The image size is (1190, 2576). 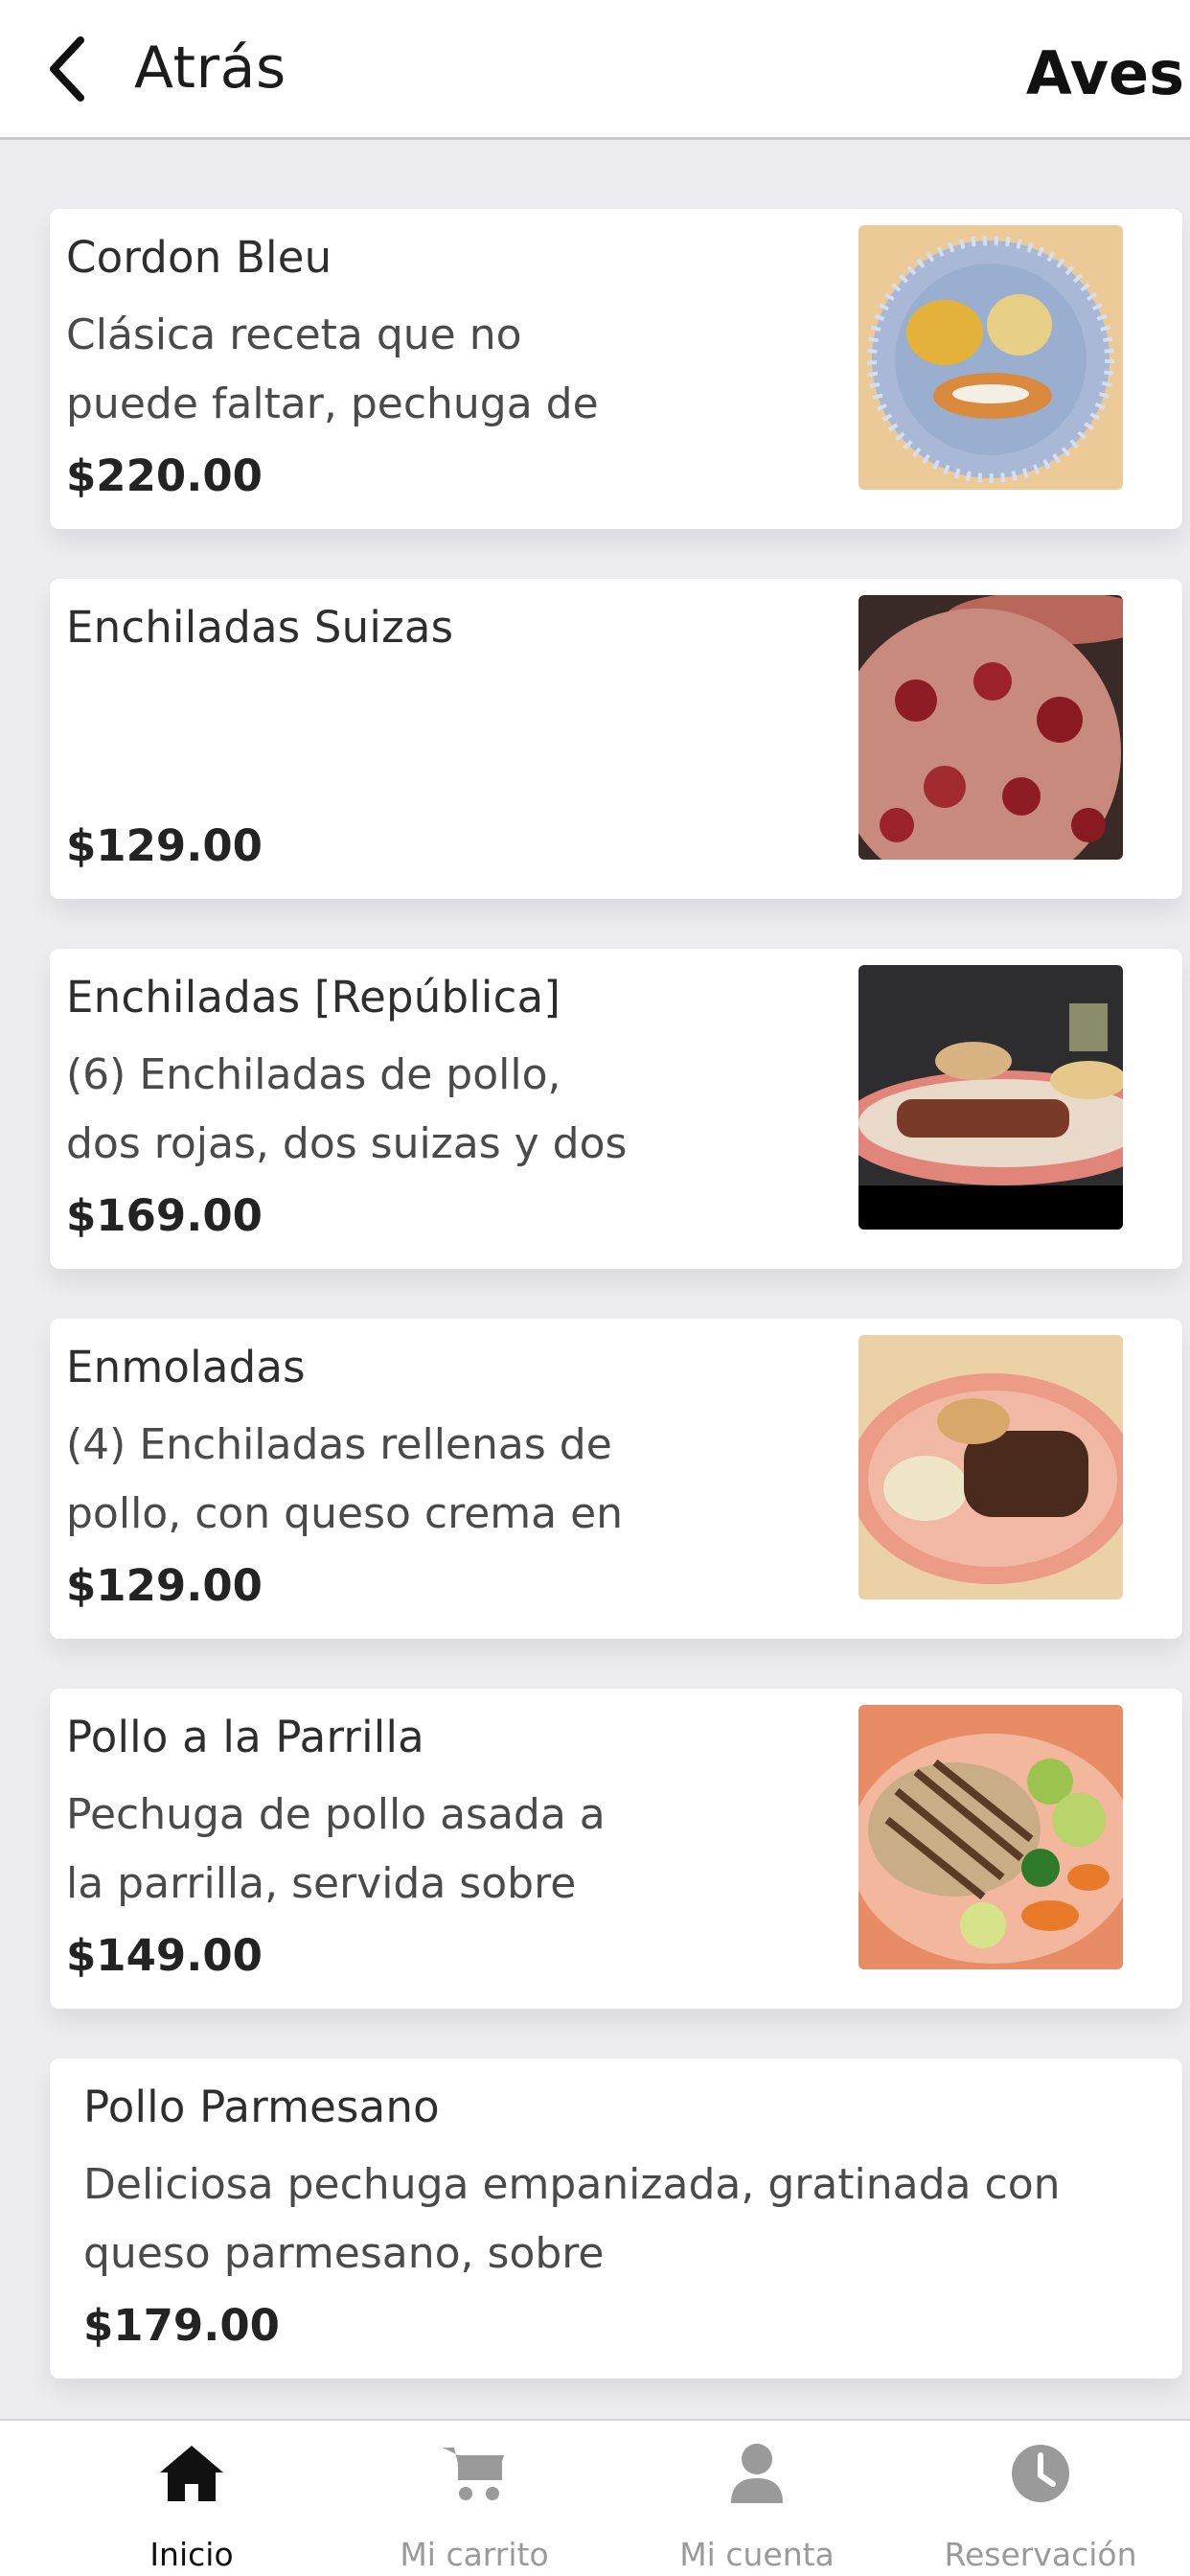 What do you see at coordinates (990, 1837) in the screenshot?
I see `pollo-parrilla-photo` at bounding box center [990, 1837].